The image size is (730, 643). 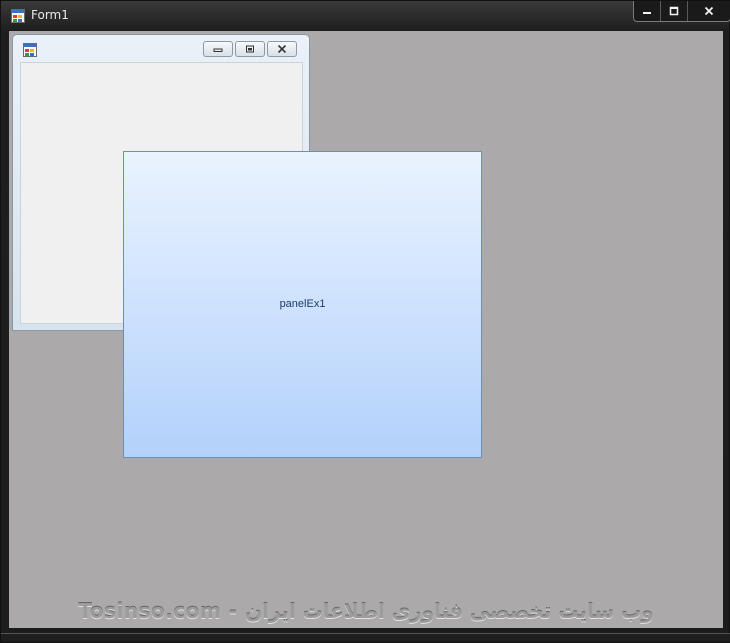 I want to click on restore-icon, so click(x=250, y=49).